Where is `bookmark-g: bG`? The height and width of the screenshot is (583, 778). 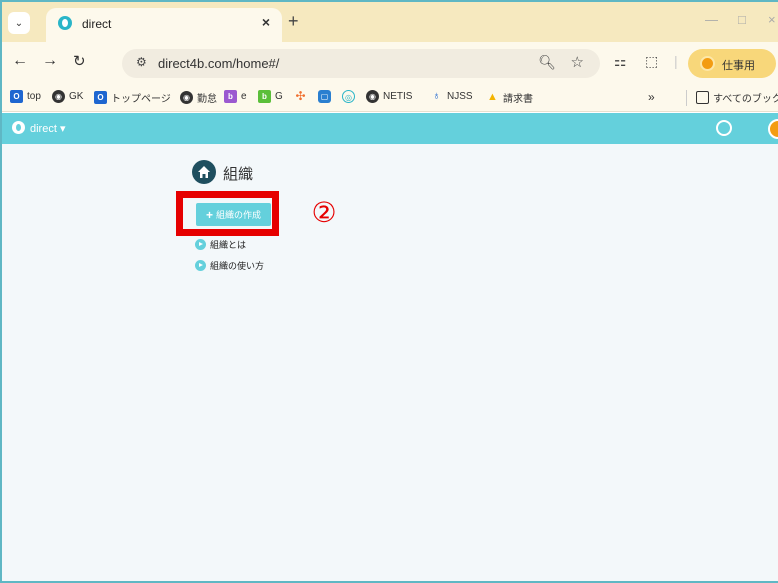
bookmark-g: bG is located at coordinates (270, 96).